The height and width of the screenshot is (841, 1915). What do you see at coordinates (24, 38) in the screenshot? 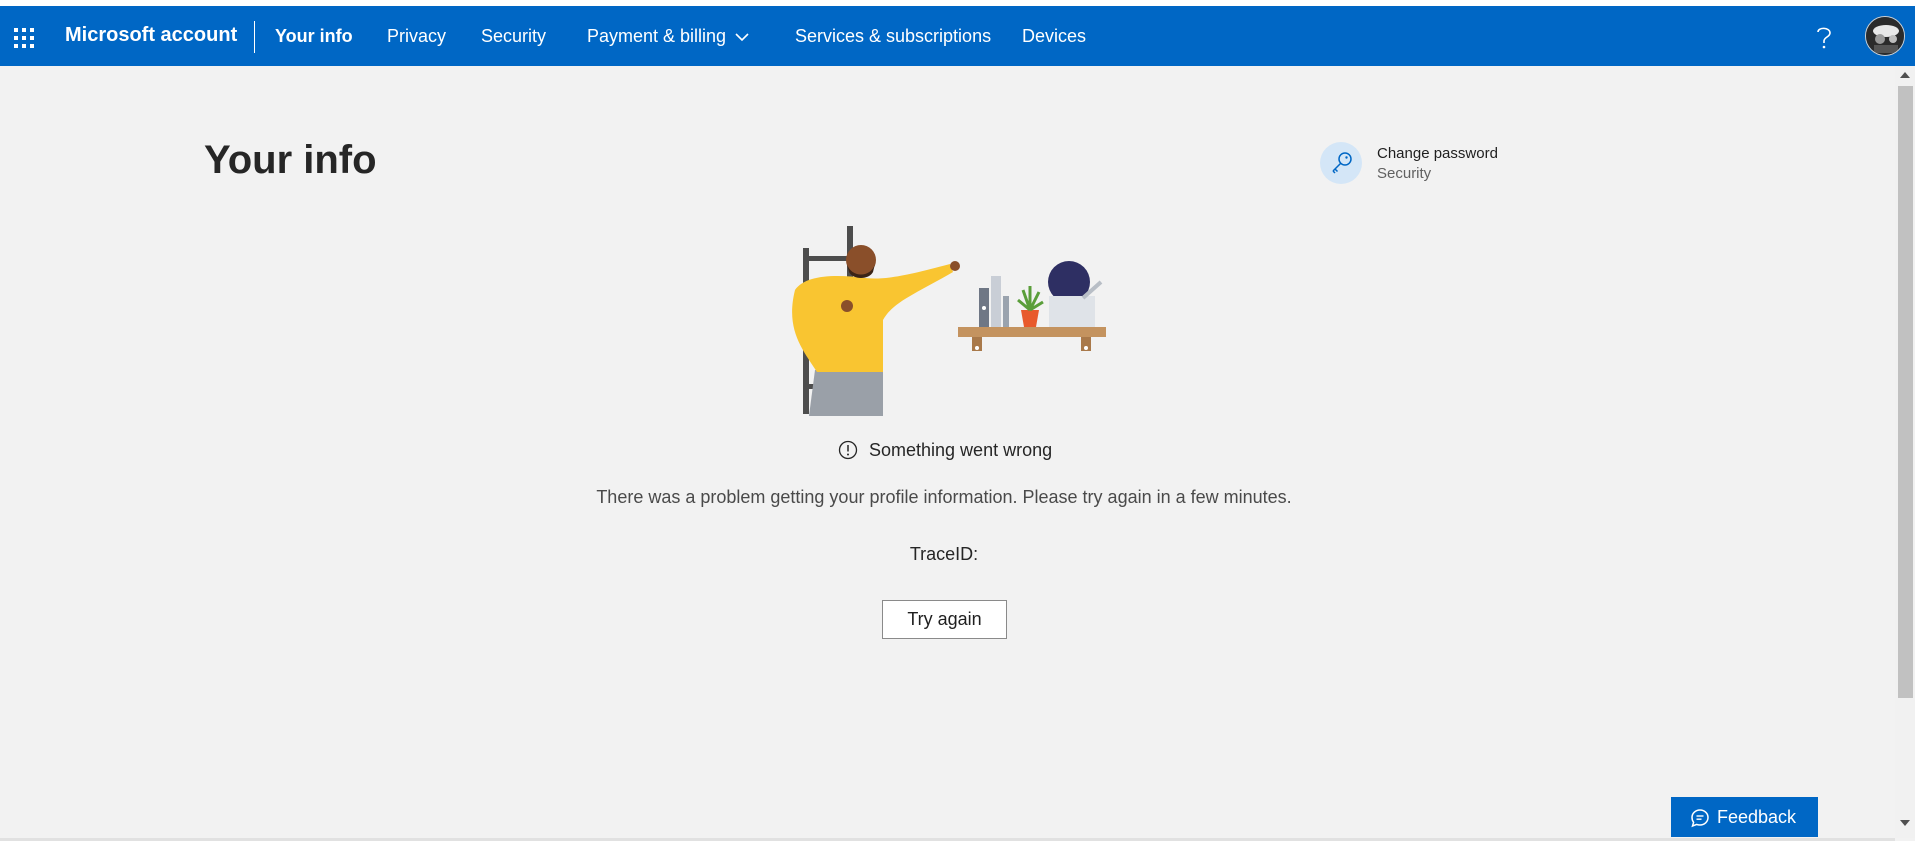
I see `app-launcher-icon` at bounding box center [24, 38].